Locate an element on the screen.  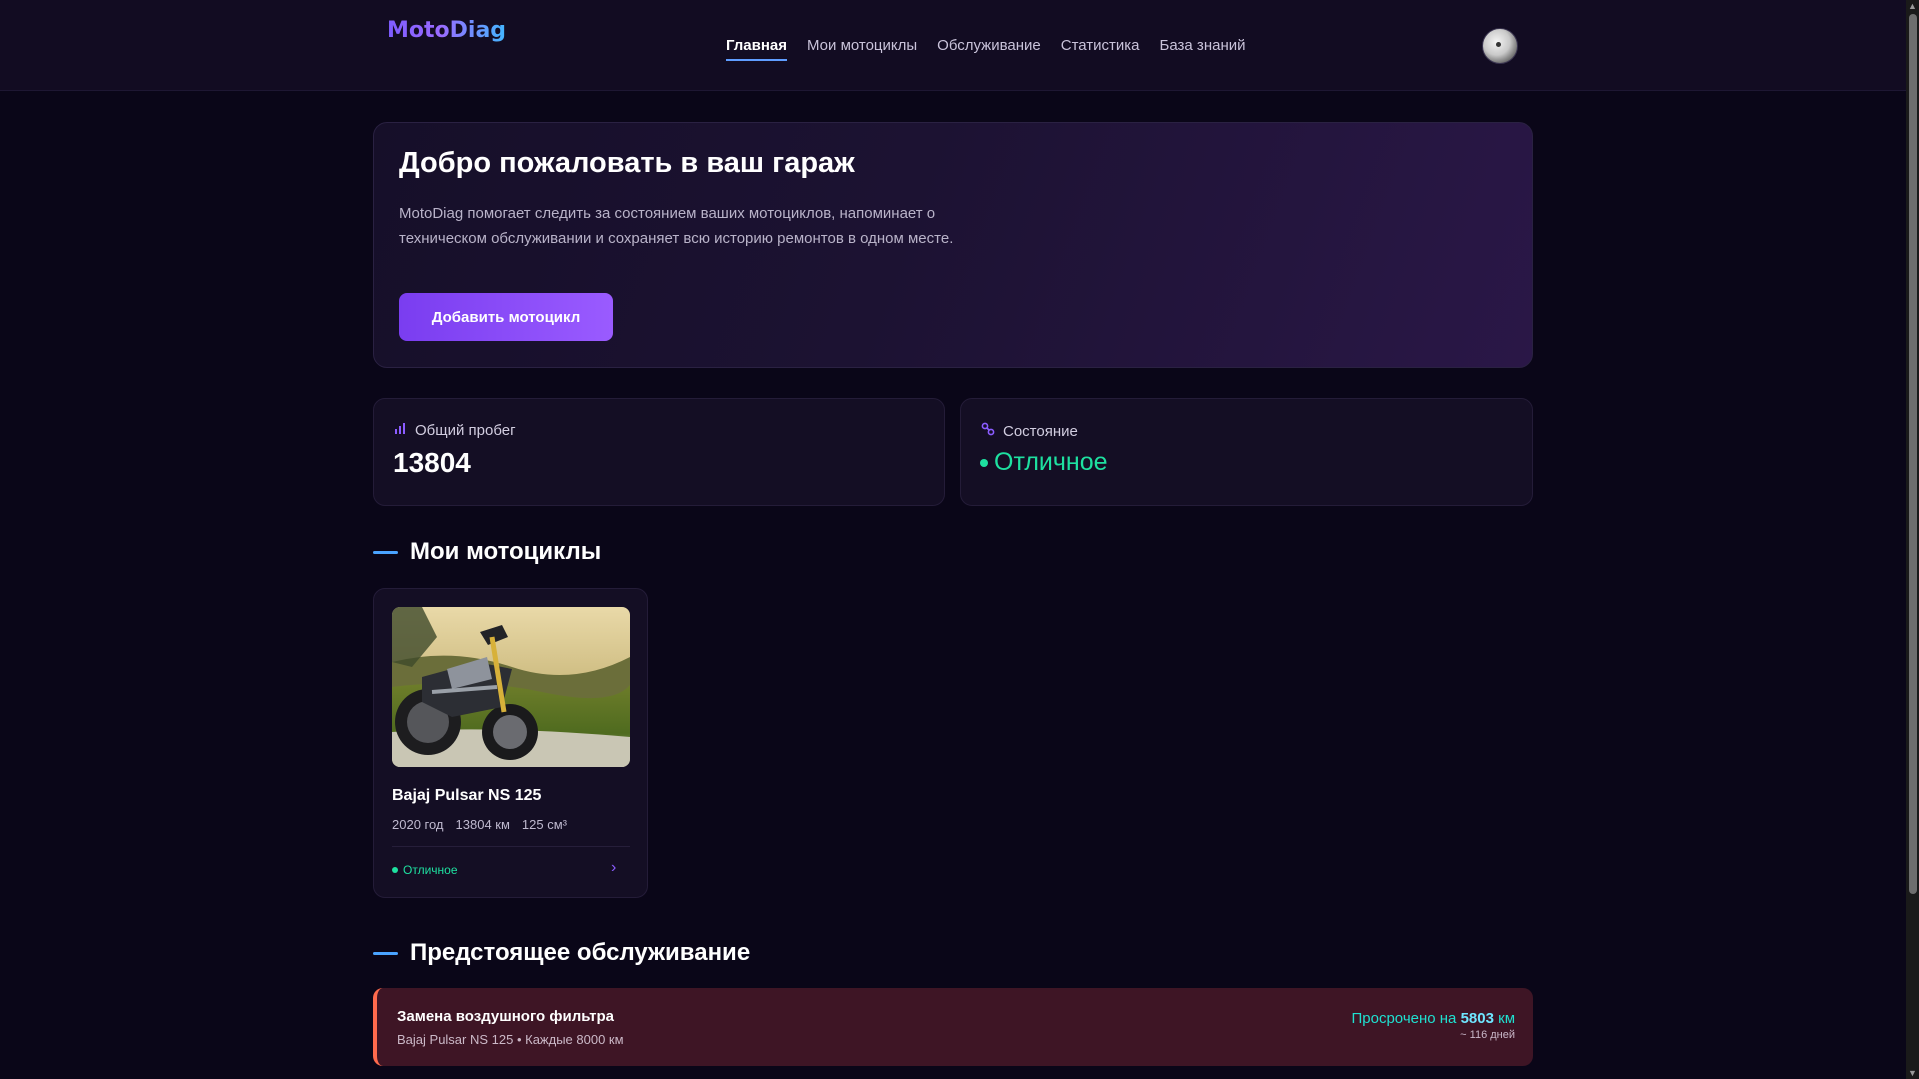
maintenance-subtitle: Bajaj Pulsar NS 125 • Каждые 8000 км is located at coordinates (510, 1039).